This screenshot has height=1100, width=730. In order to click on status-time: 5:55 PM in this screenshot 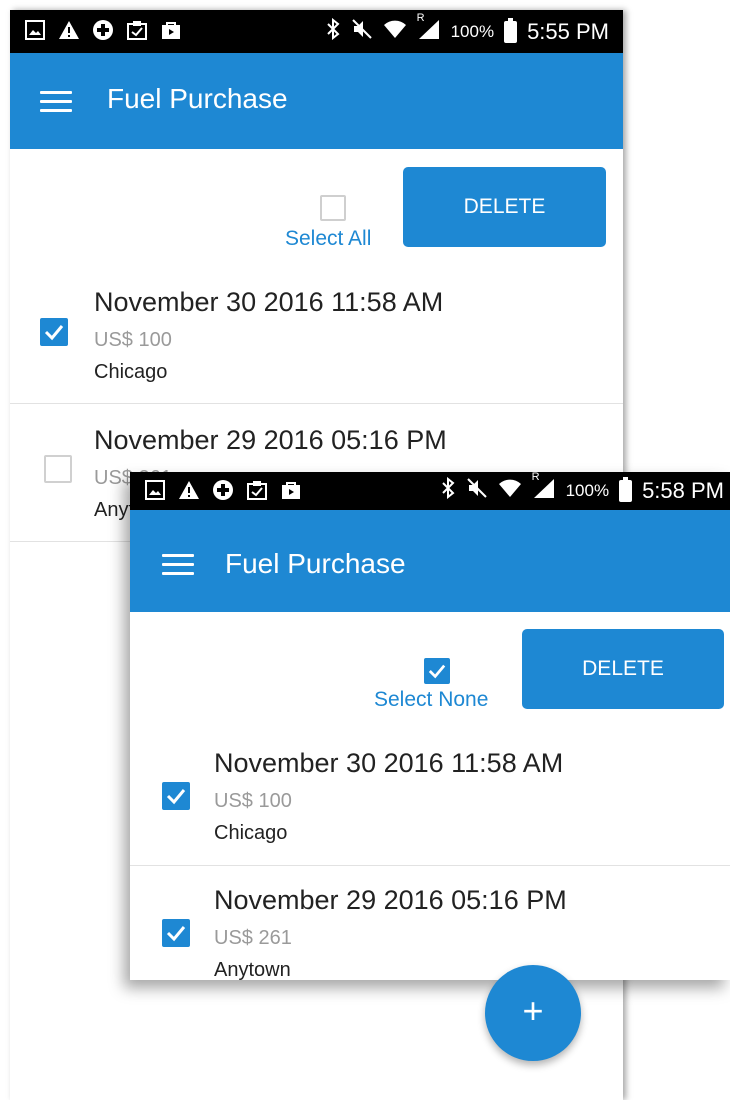, I will do `click(568, 31)`.